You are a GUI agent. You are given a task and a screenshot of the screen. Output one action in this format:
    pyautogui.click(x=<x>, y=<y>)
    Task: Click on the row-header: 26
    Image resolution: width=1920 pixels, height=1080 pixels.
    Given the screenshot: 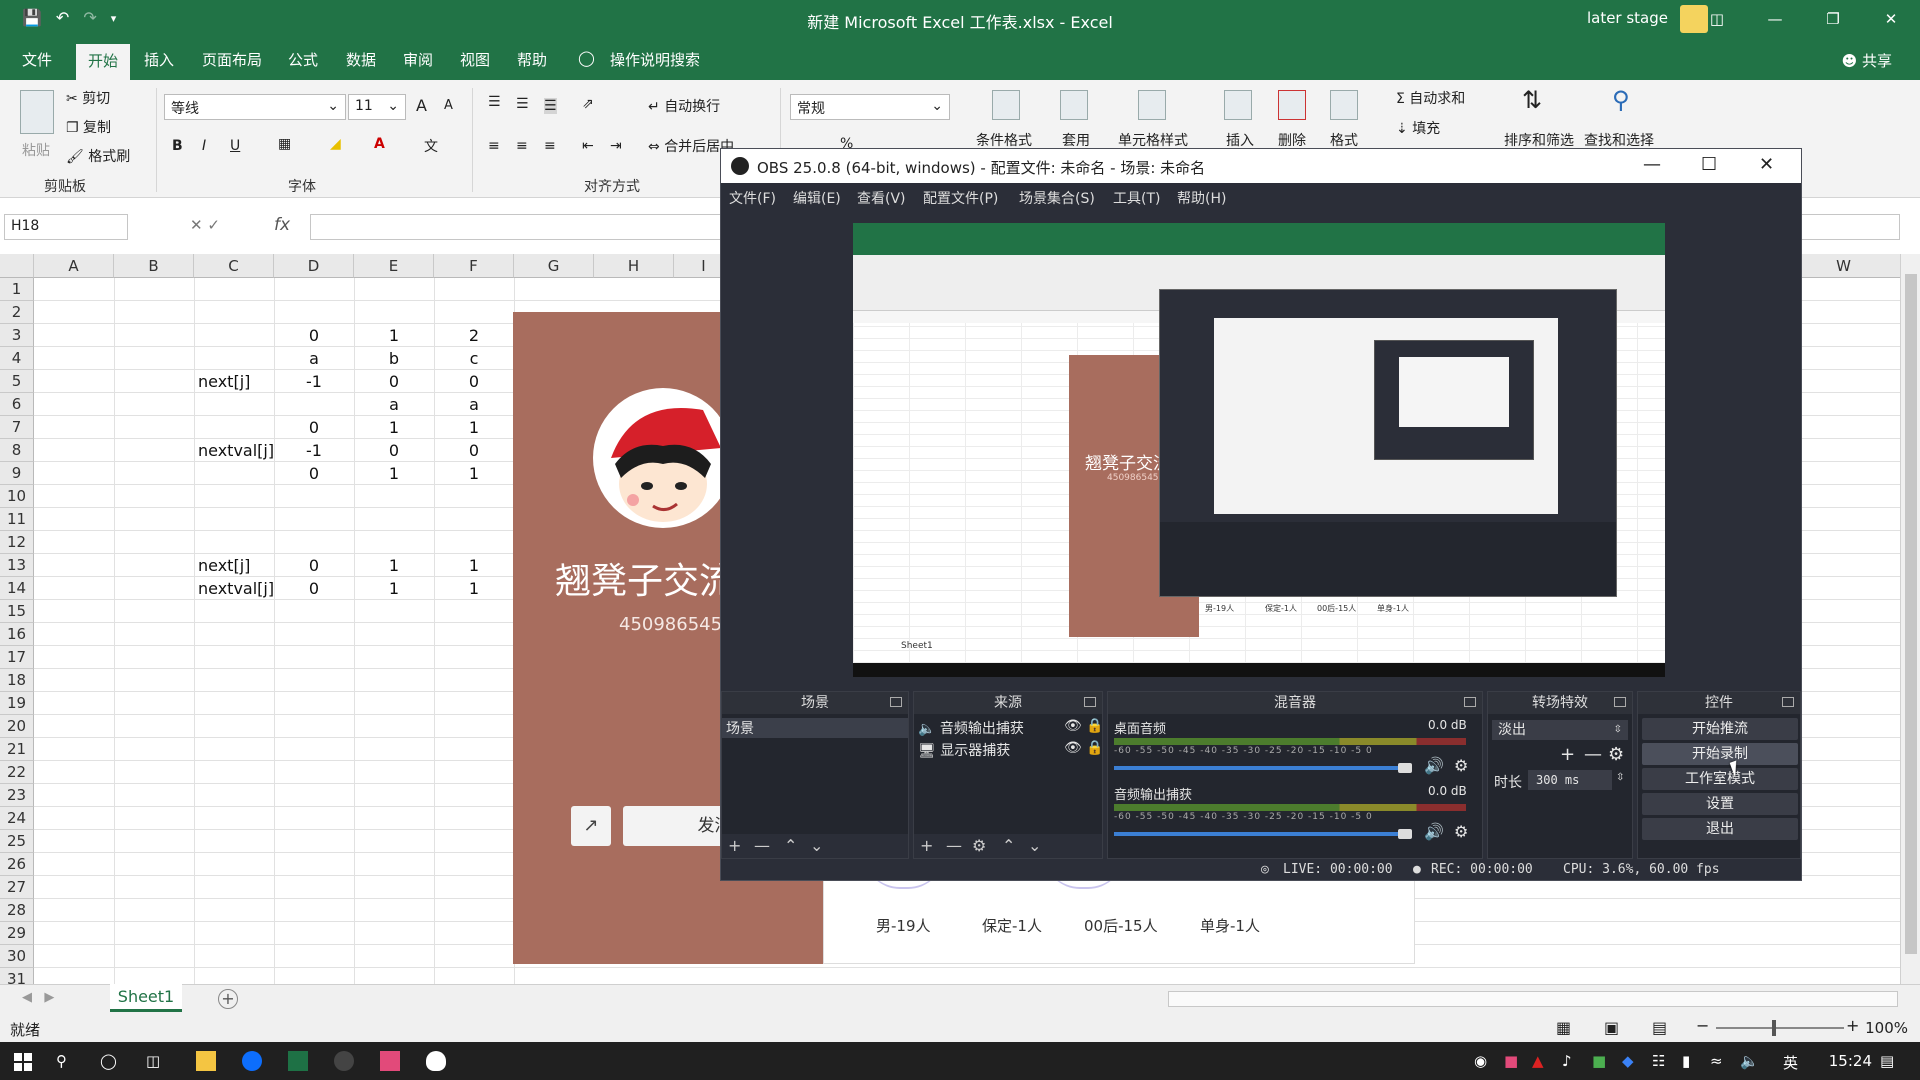 What is the action you would take?
    pyautogui.click(x=17, y=864)
    